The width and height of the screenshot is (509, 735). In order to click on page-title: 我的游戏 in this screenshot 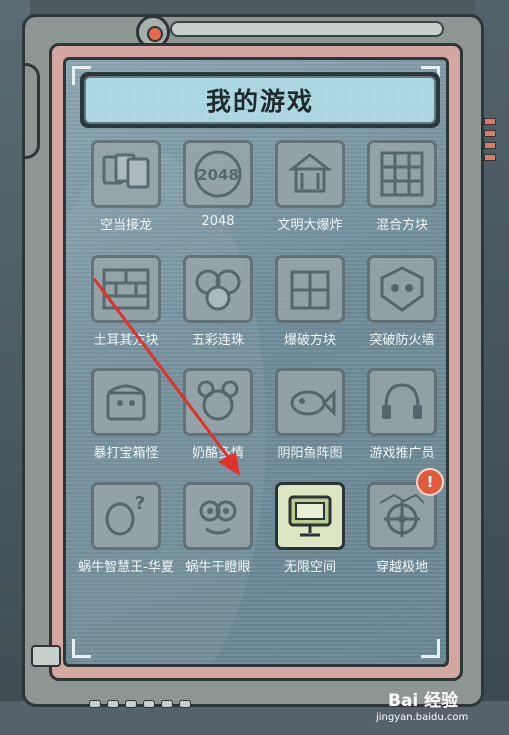, I will do `click(259, 101)`.